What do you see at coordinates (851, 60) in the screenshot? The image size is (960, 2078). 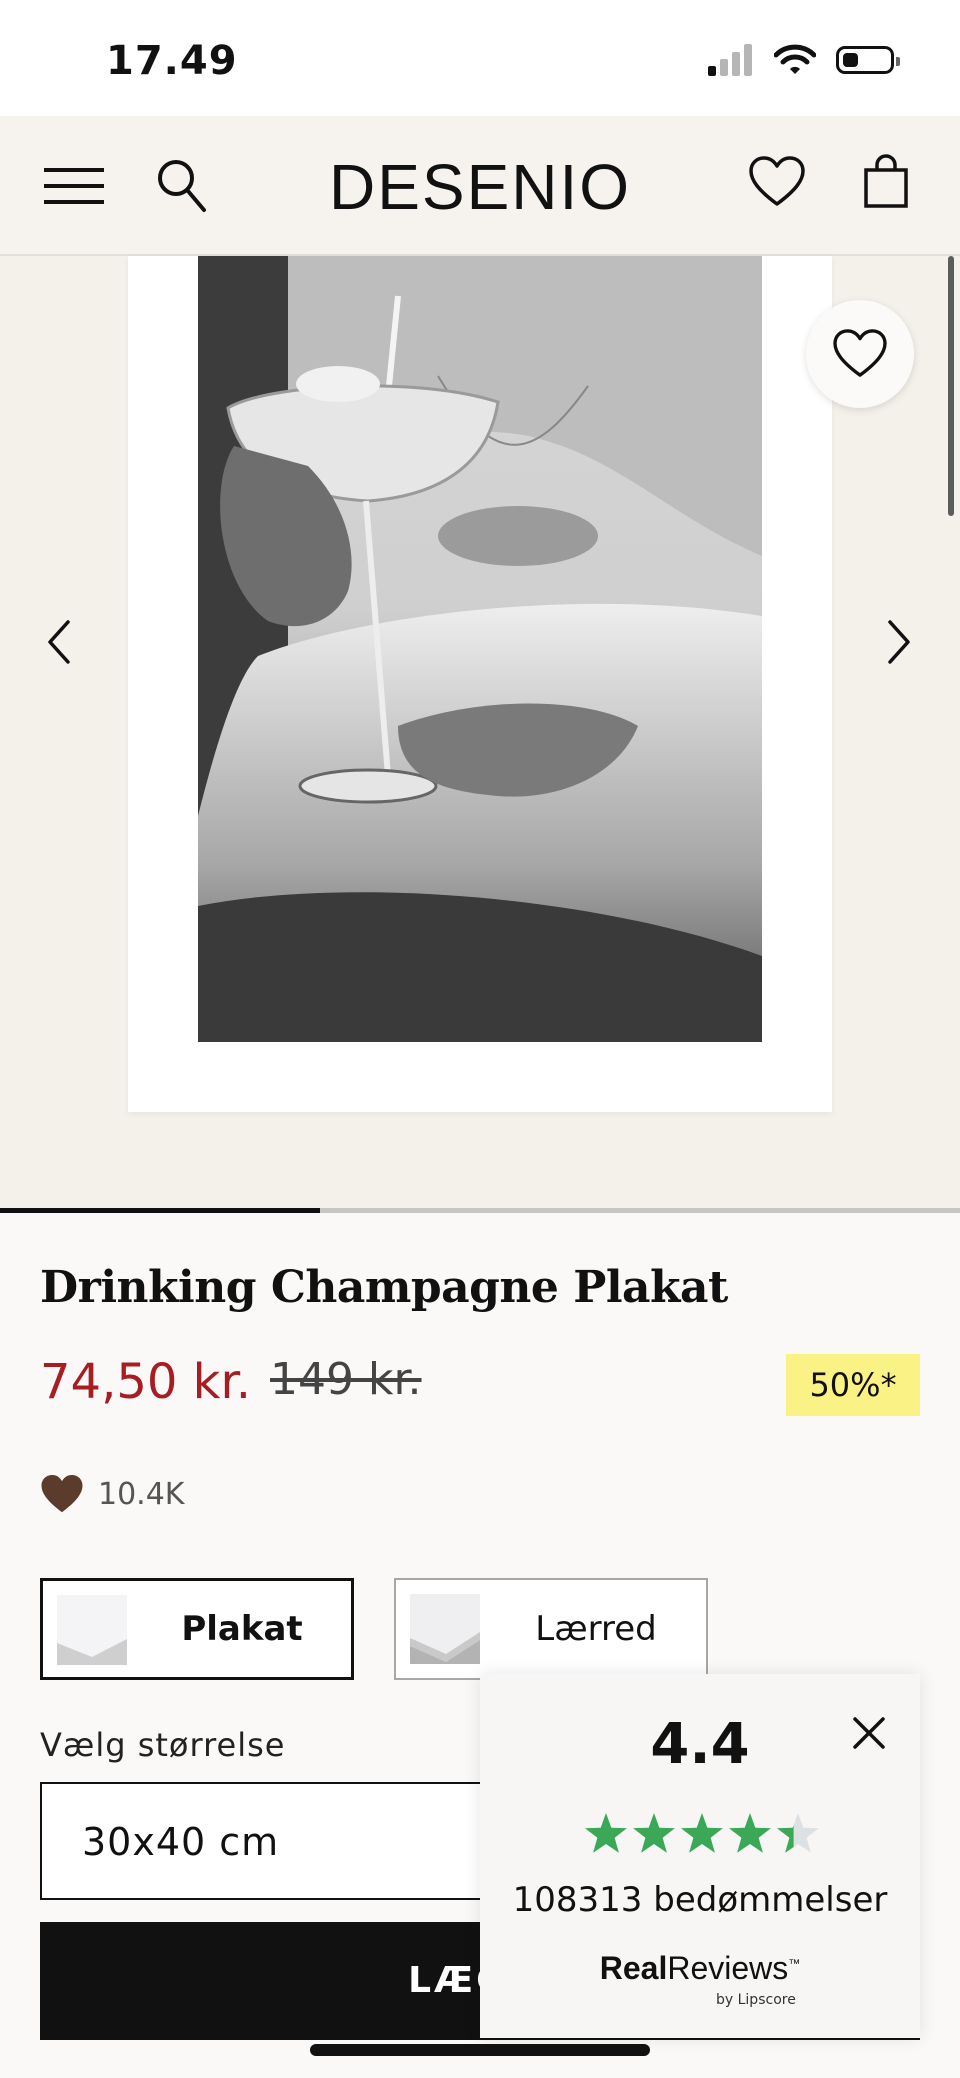 I see `battery-level` at bounding box center [851, 60].